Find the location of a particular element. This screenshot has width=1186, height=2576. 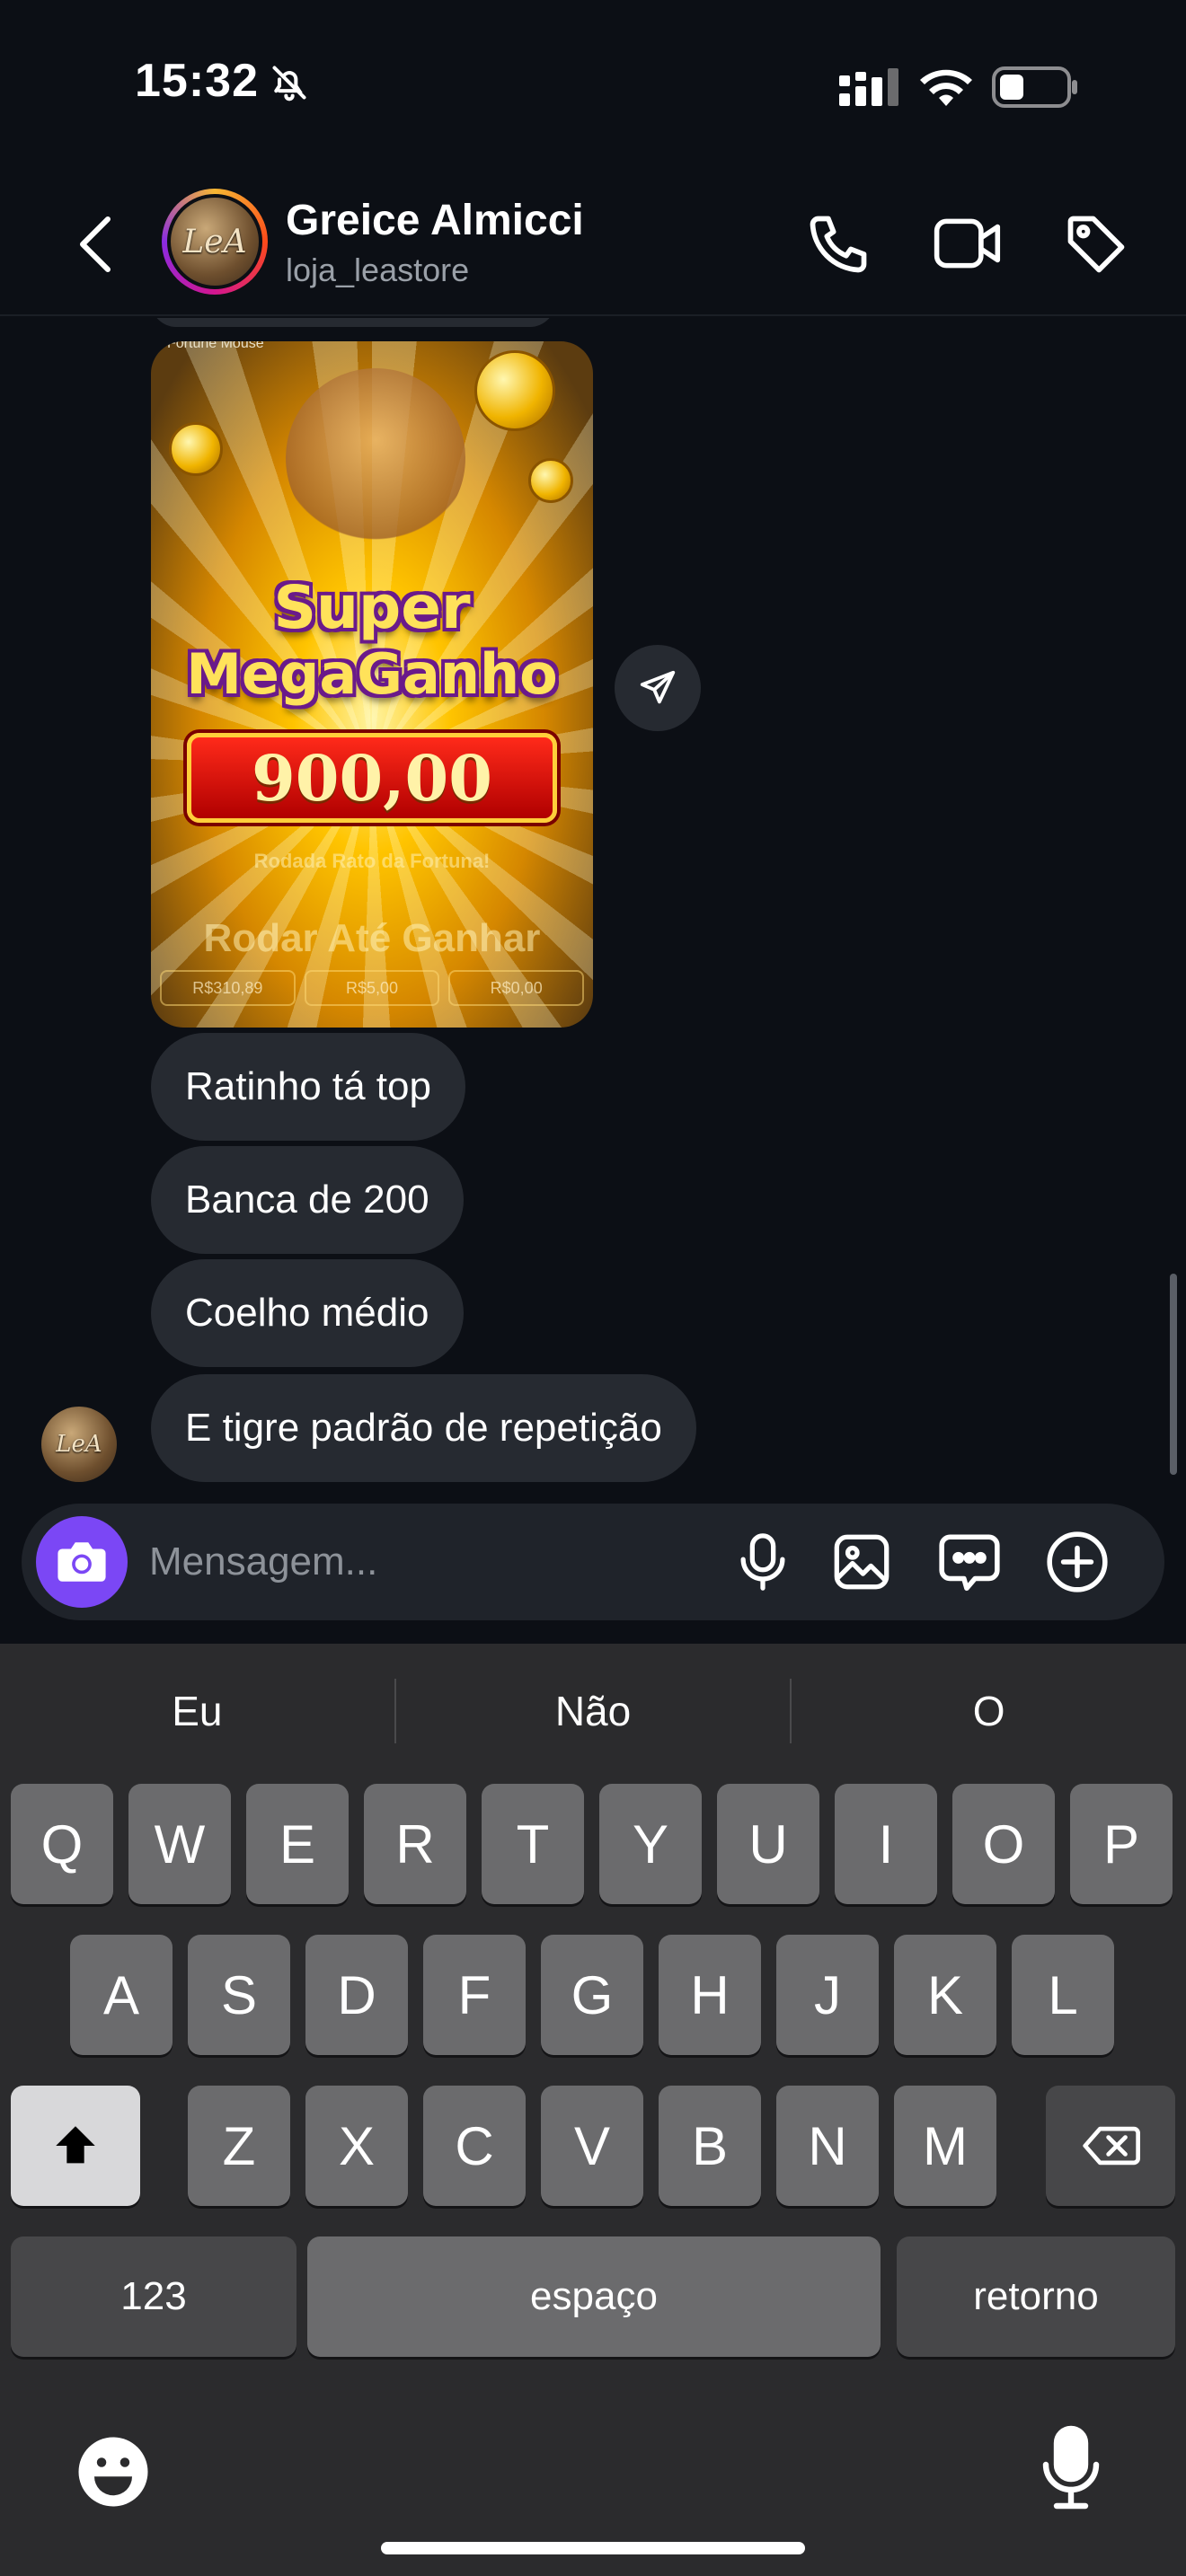

share-button is located at coordinates (658, 688).